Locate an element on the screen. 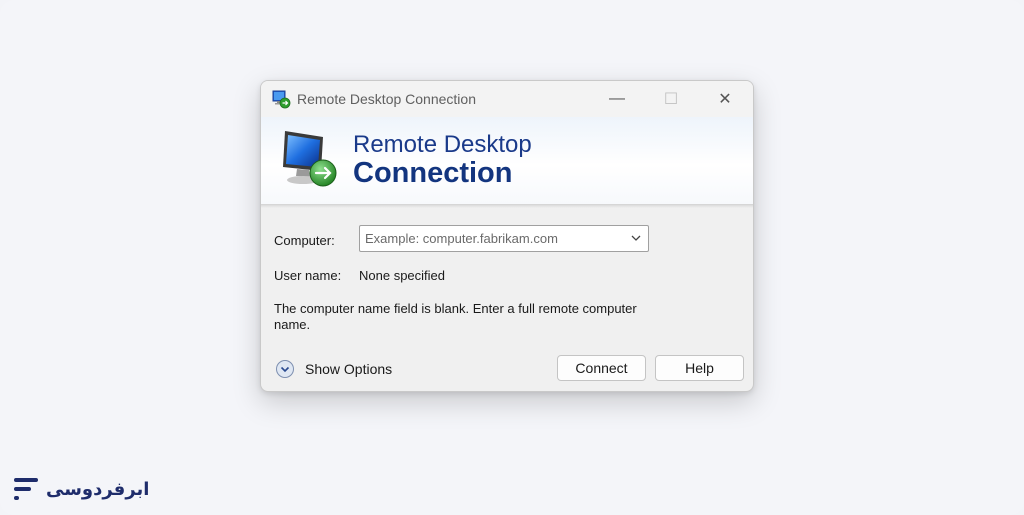 The width and height of the screenshot is (1024, 515). connect-button: Connect is located at coordinates (601, 368).